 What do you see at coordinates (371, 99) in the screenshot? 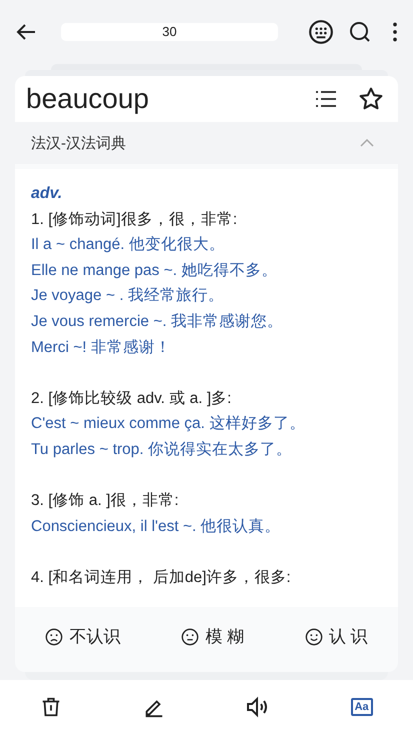
I see `star-icon` at bounding box center [371, 99].